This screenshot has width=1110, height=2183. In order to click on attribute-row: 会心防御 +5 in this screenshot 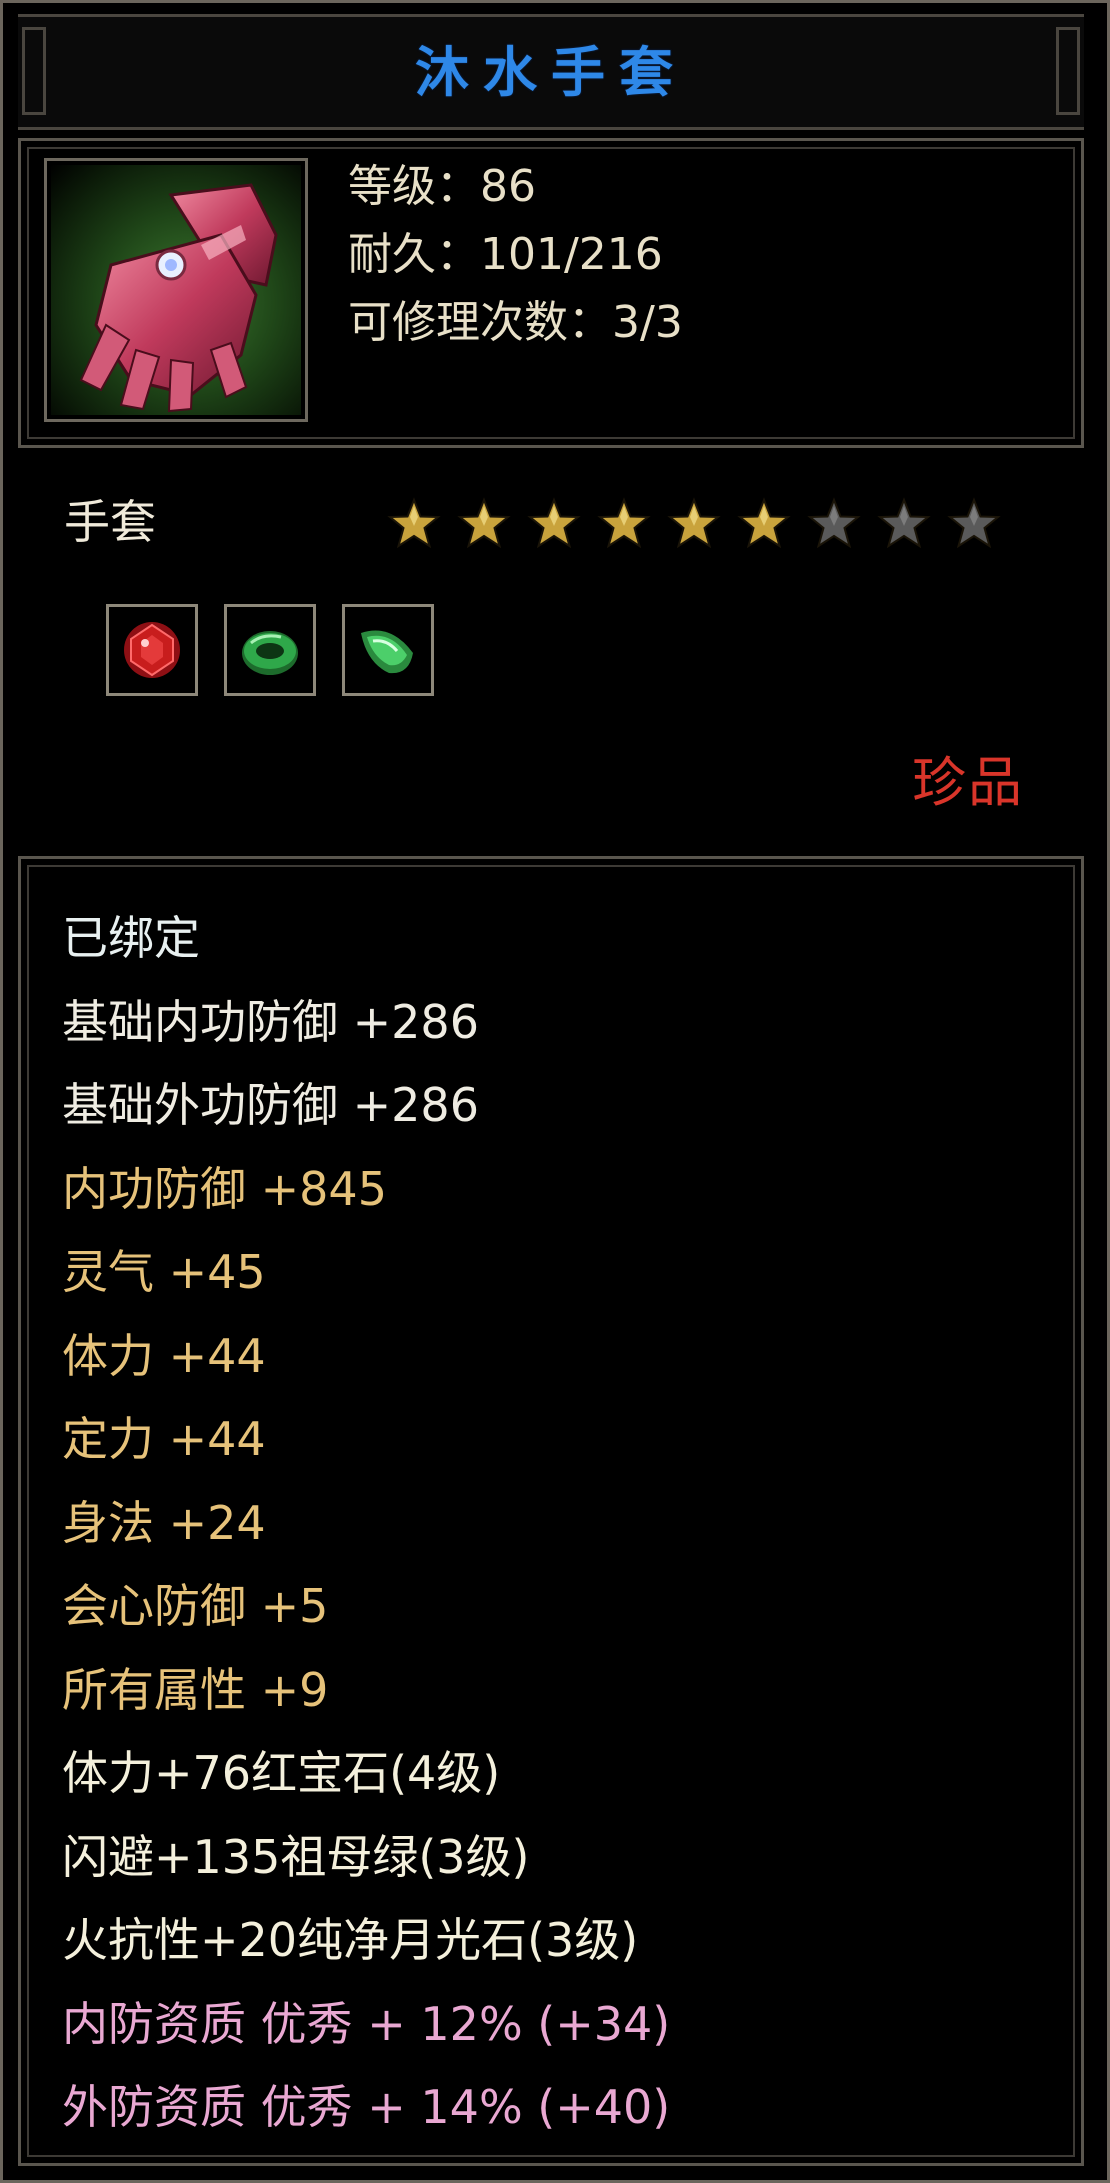, I will do `click(195, 1606)`.